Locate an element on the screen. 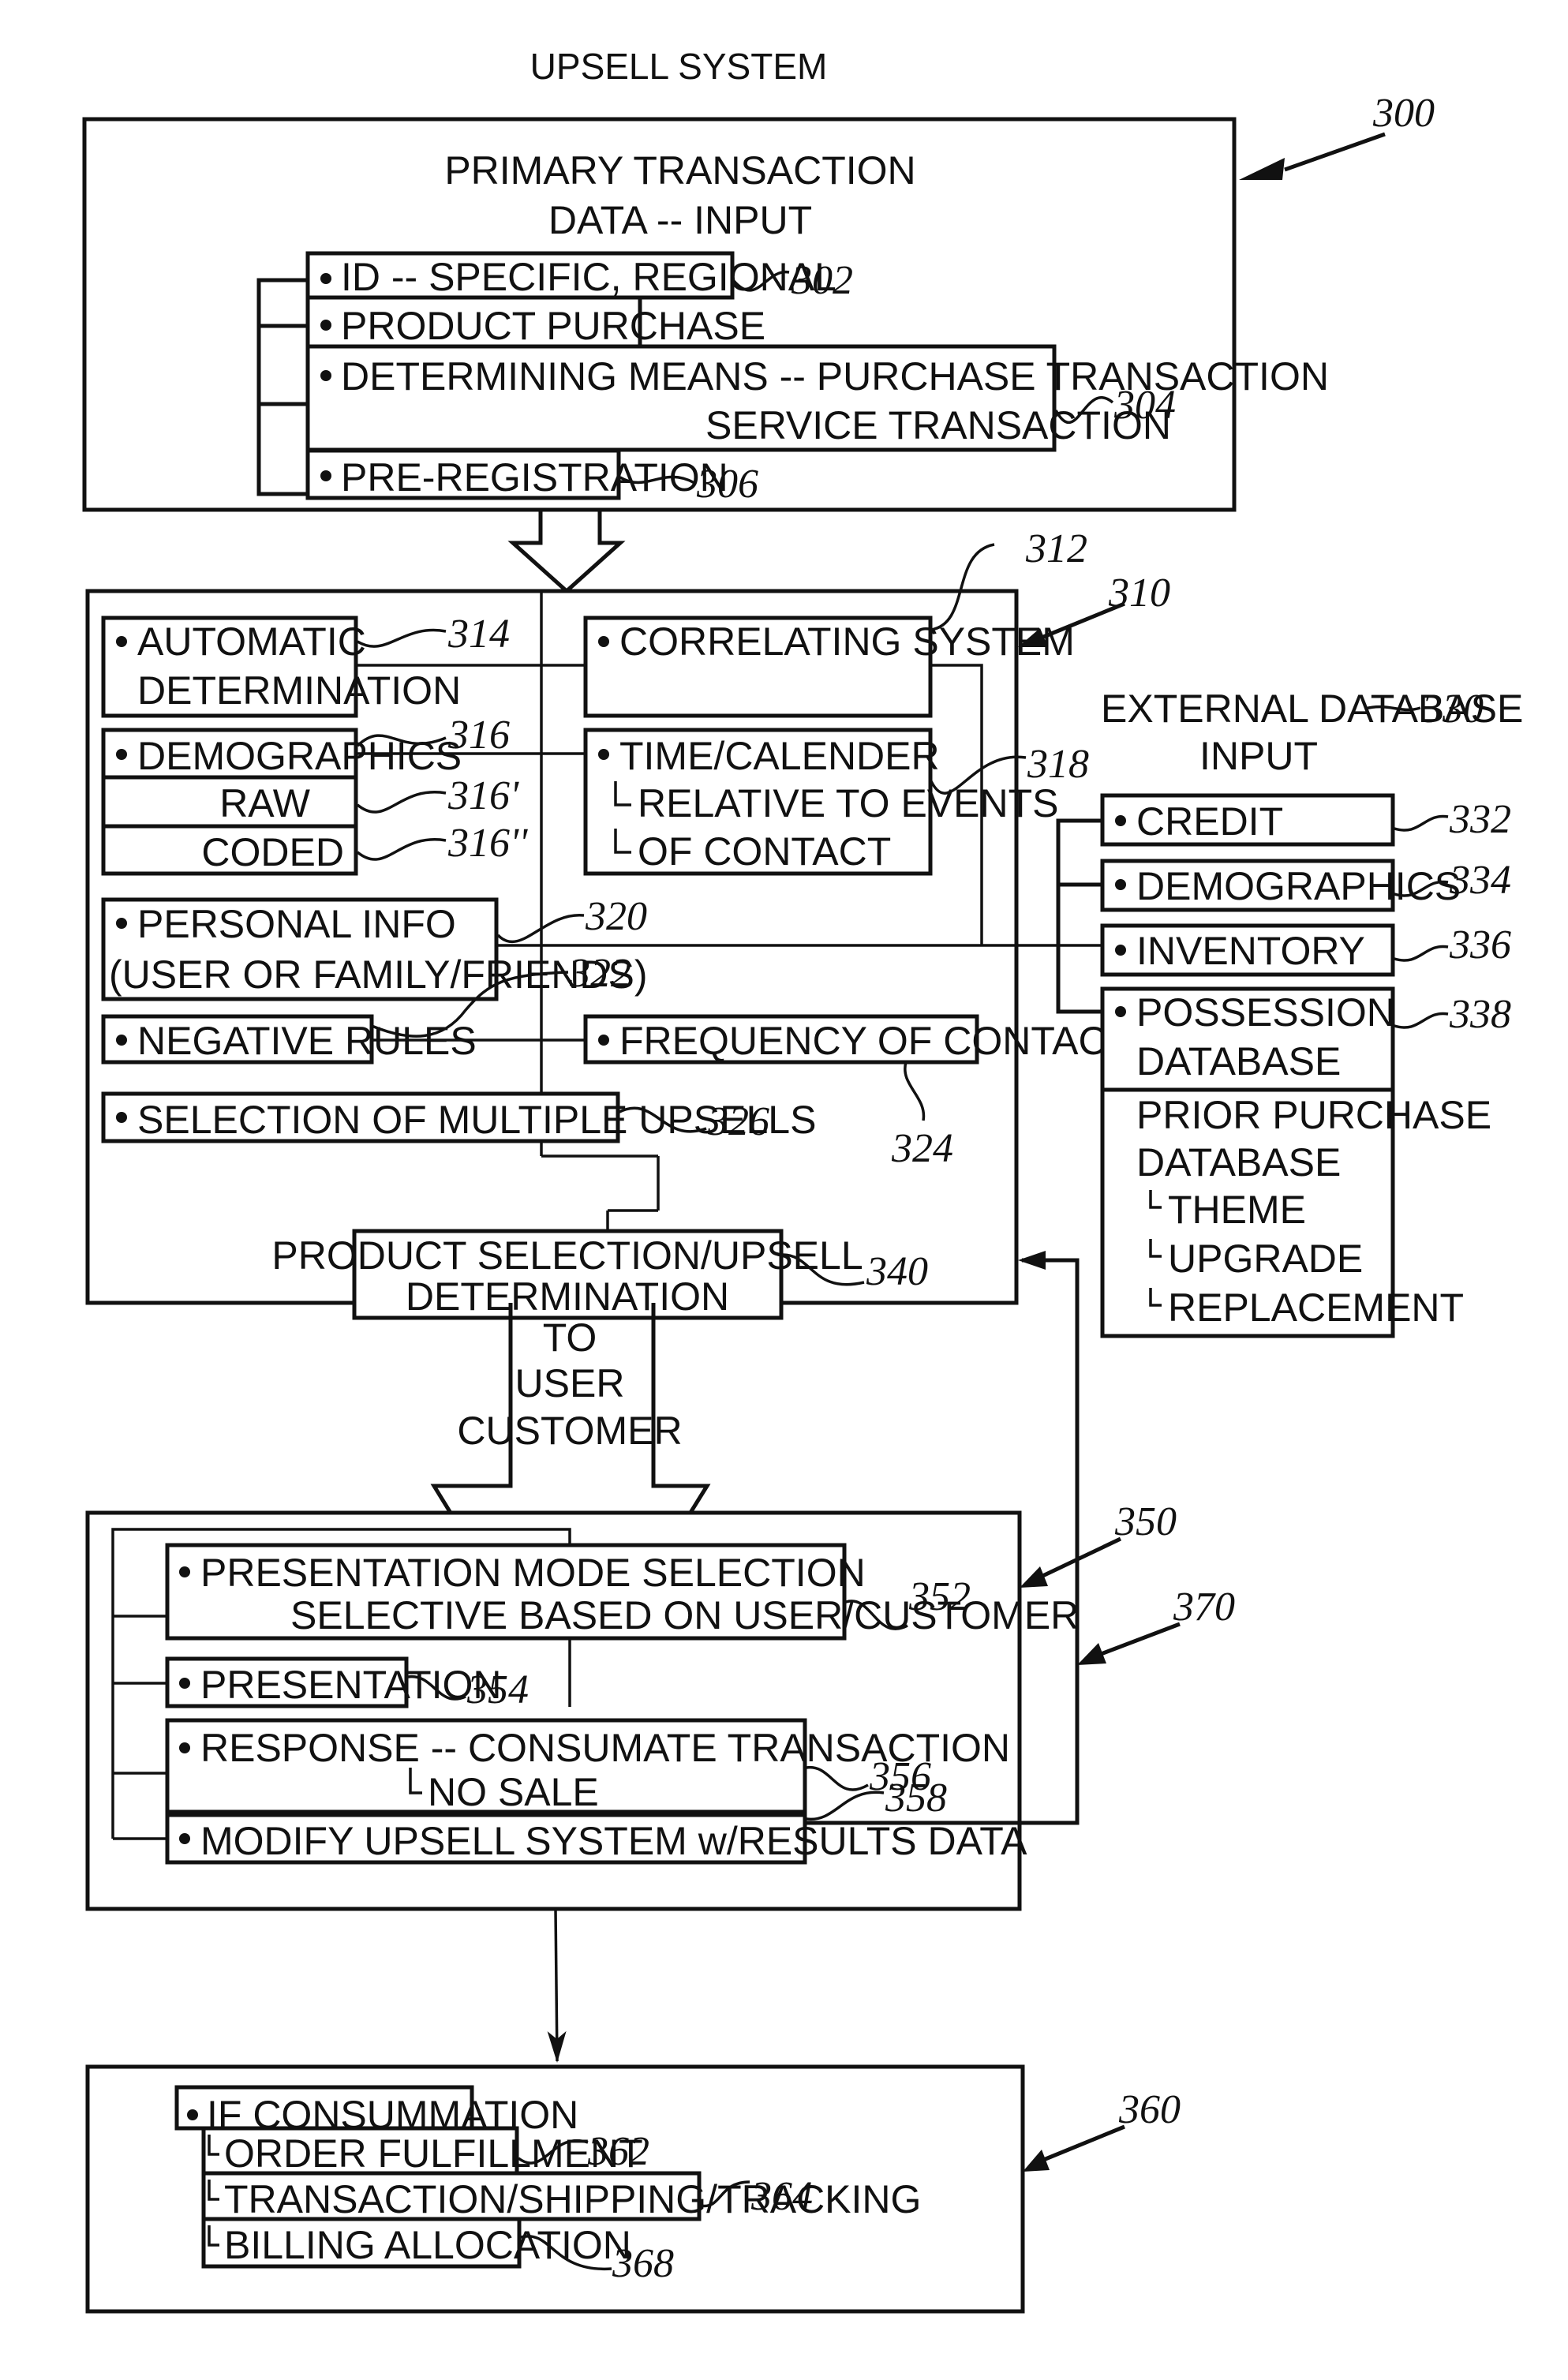 The height and width of the screenshot is (2380, 1568). frequency-of-contact-label: FREQUENCY OF CONTACT is located at coordinates (875, 1041).